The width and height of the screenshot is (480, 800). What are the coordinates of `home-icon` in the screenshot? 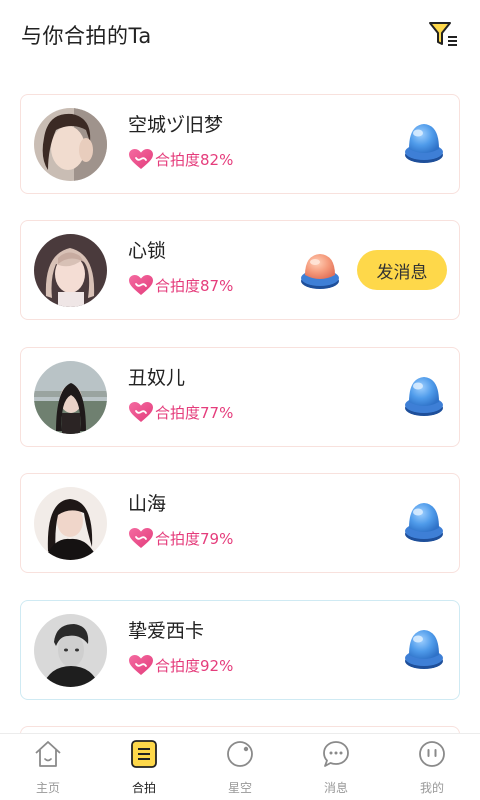 It's located at (48, 754).